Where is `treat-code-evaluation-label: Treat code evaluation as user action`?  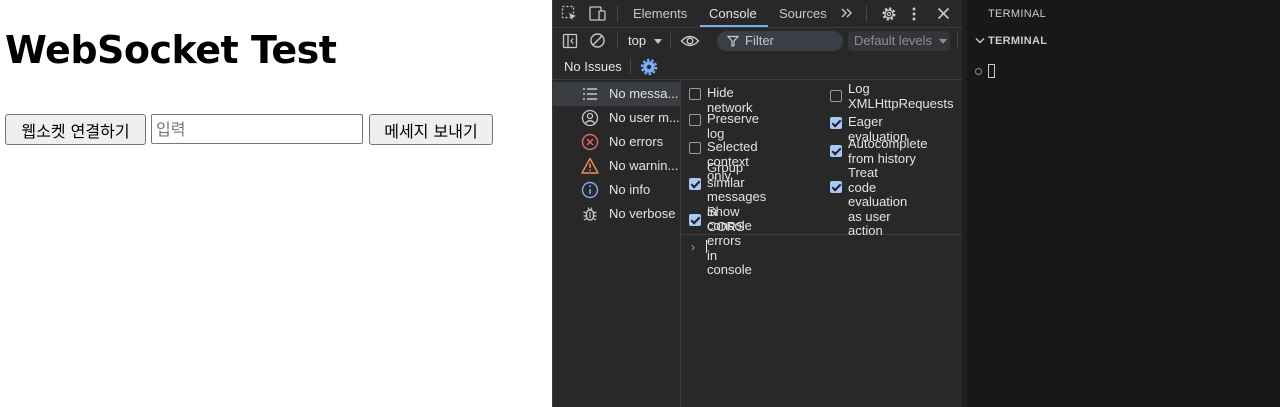
treat-code-evaluation-label: Treat code evaluation as user action is located at coordinates (878, 201).